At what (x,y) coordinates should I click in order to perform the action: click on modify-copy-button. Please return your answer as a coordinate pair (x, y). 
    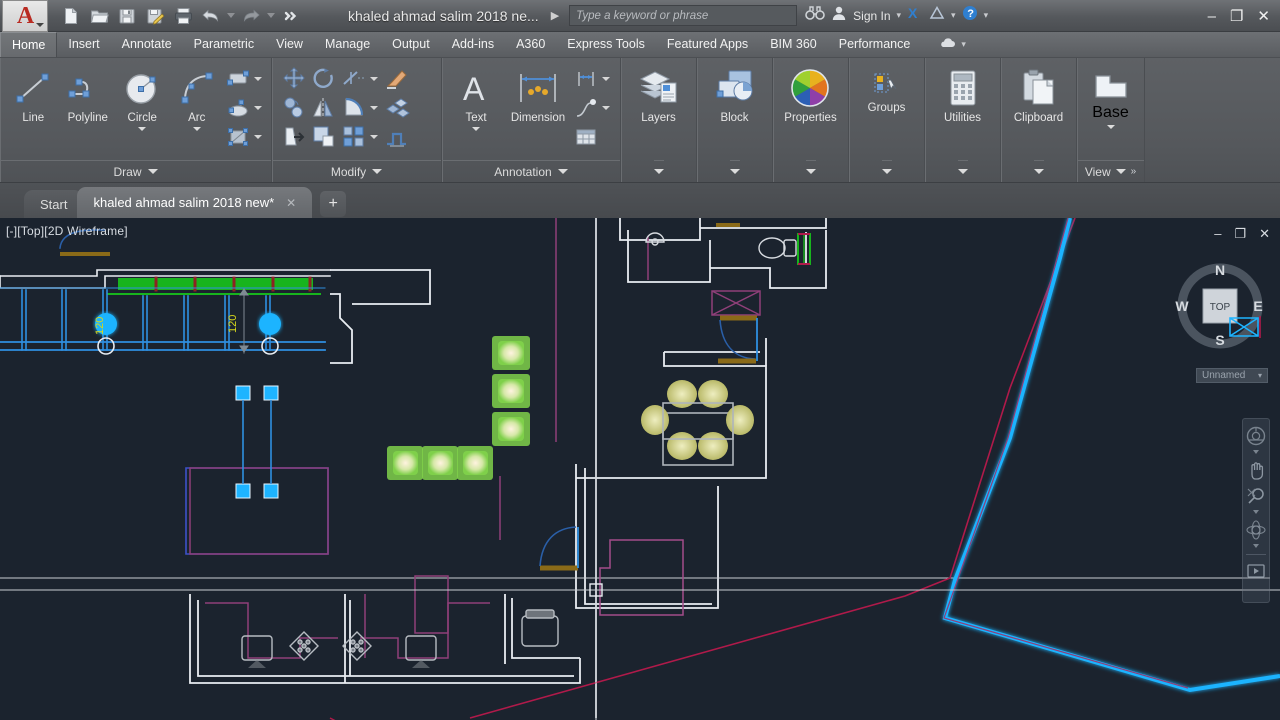
    Looking at the image, I should click on (294, 108).